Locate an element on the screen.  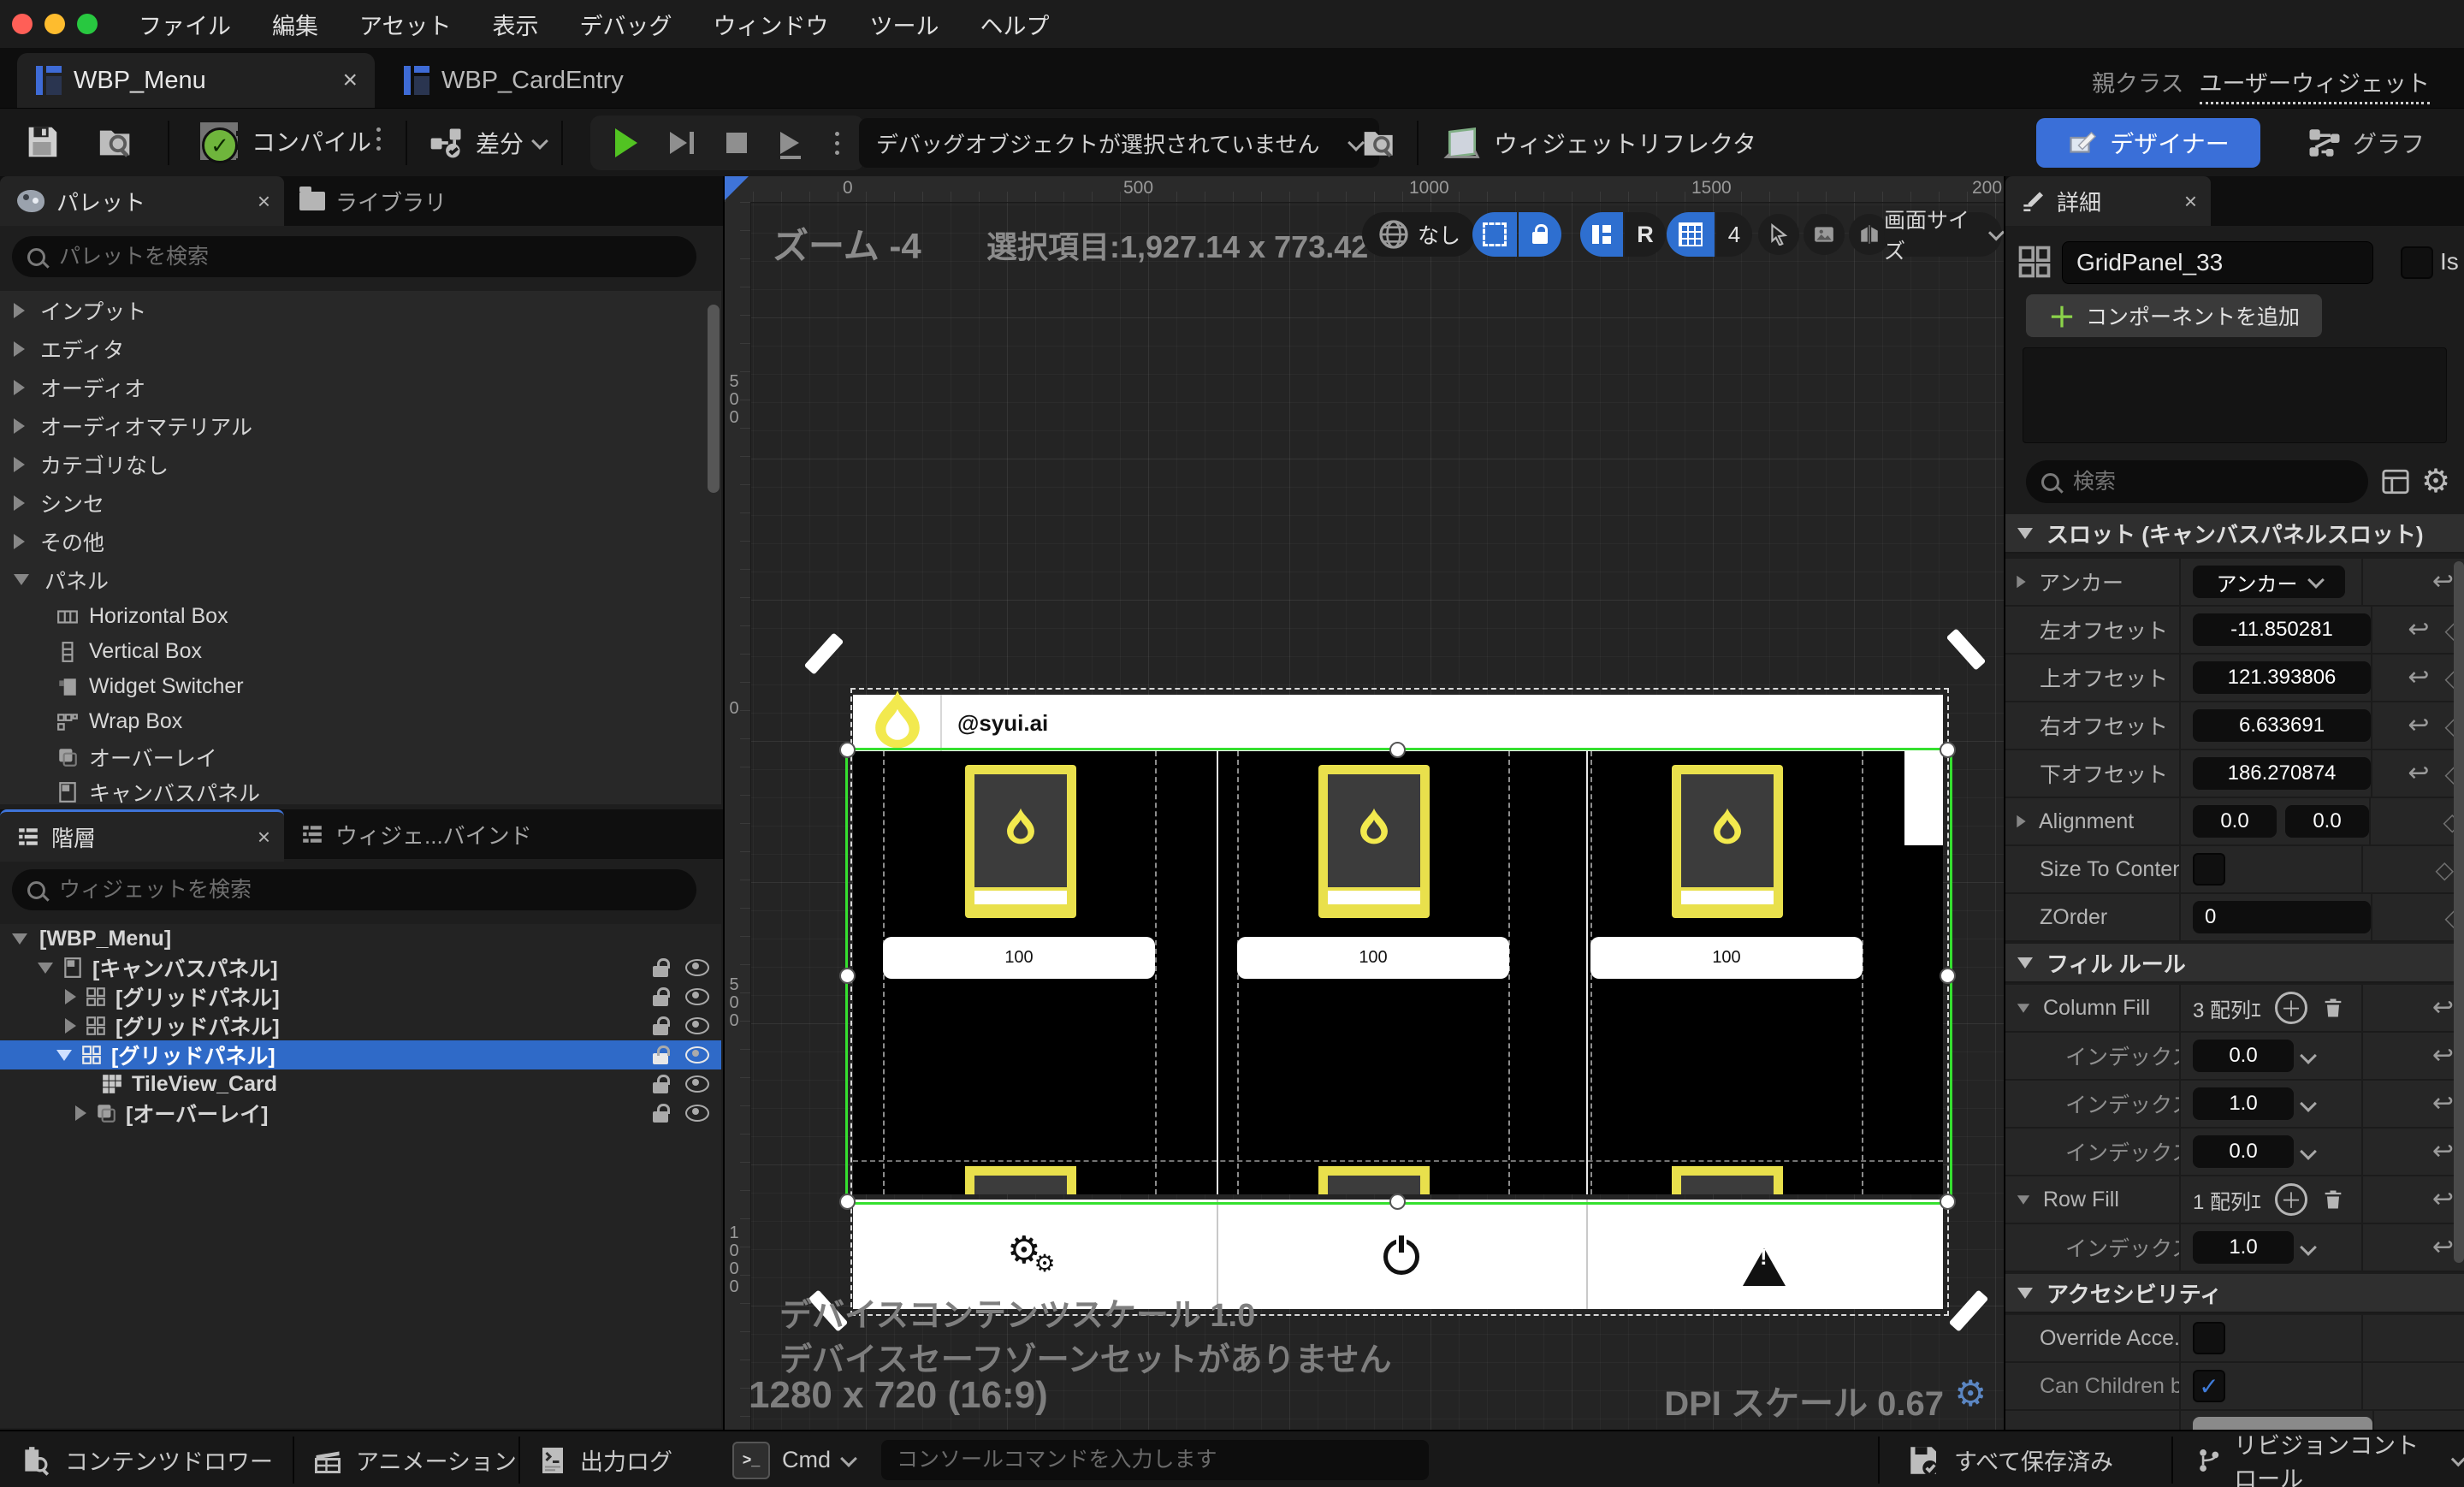
add-component-button: ＋ コンポーネントを追加 is located at coordinates (2174, 315).